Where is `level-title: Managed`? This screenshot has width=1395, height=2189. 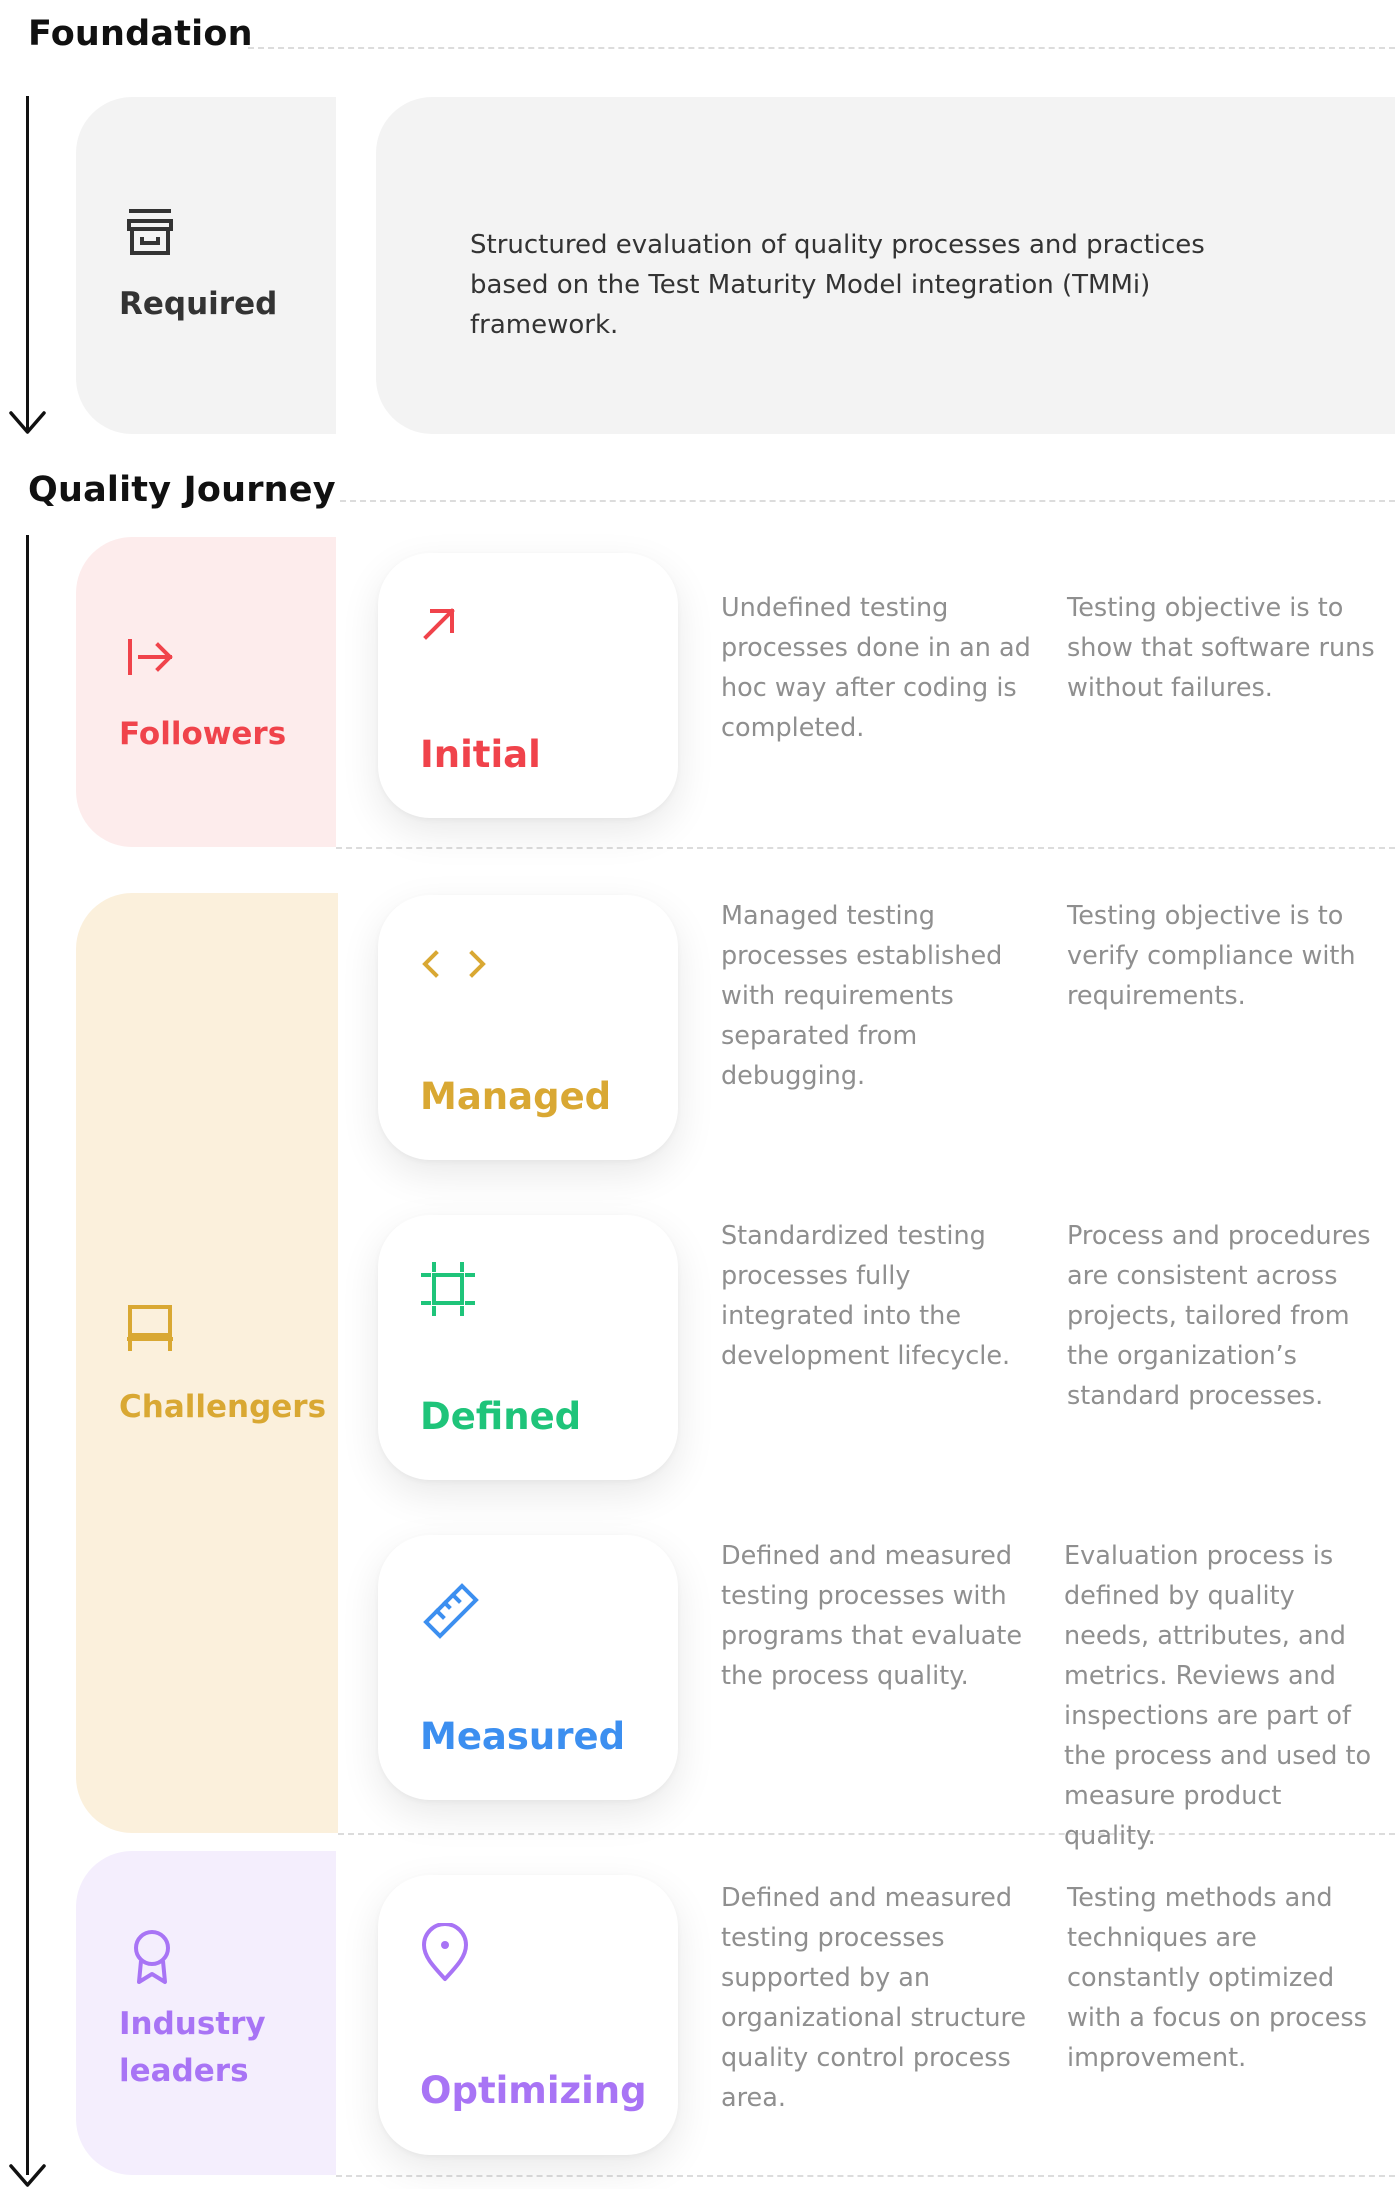 level-title: Managed is located at coordinates (516, 1096).